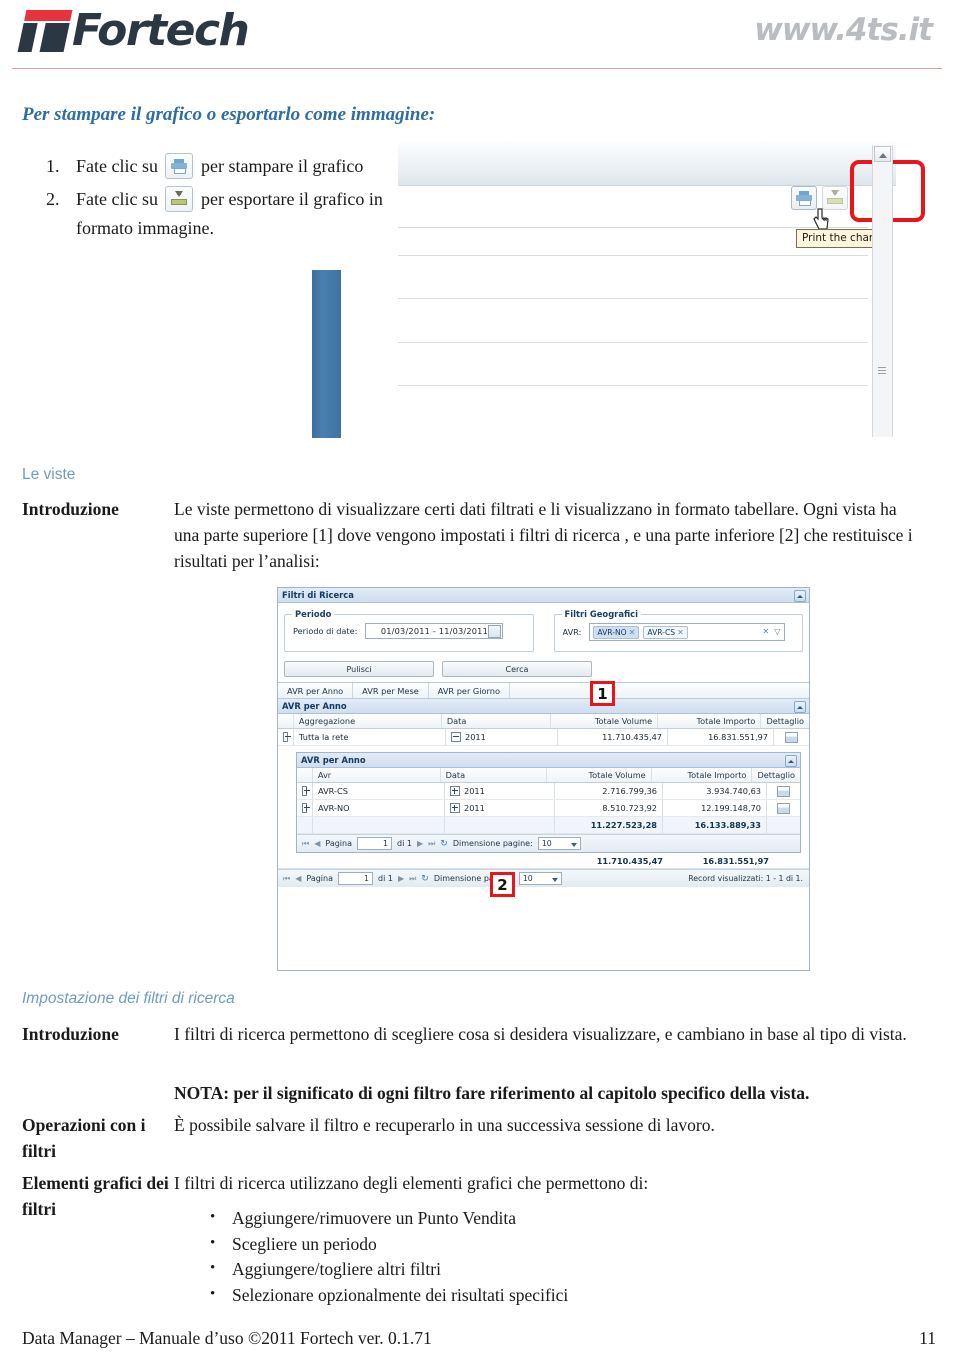 The width and height of the screenshot is (960, 1369). What do you see at coordinates (548, 1244) in the screenshot?
I see `list-item: Scegliere un periodo` at bounding box center [548, 1244].